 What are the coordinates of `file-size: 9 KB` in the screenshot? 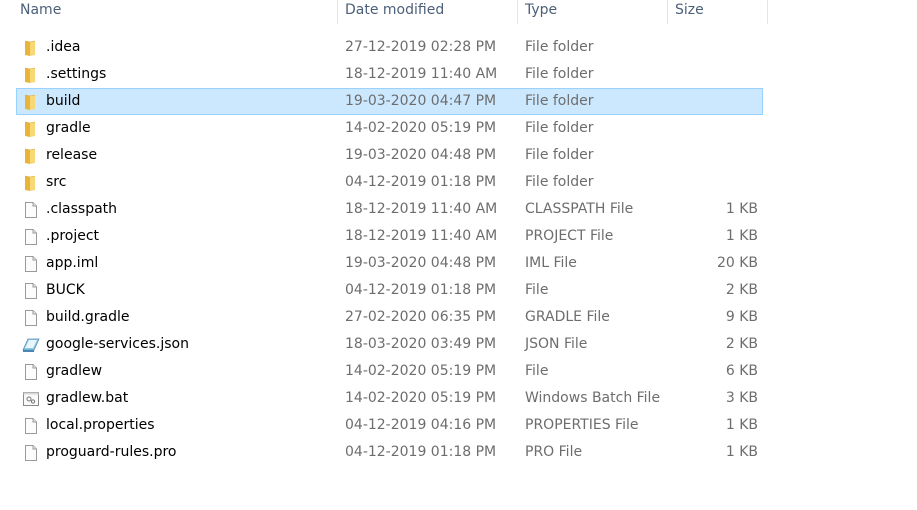 It's located at (741, 317).